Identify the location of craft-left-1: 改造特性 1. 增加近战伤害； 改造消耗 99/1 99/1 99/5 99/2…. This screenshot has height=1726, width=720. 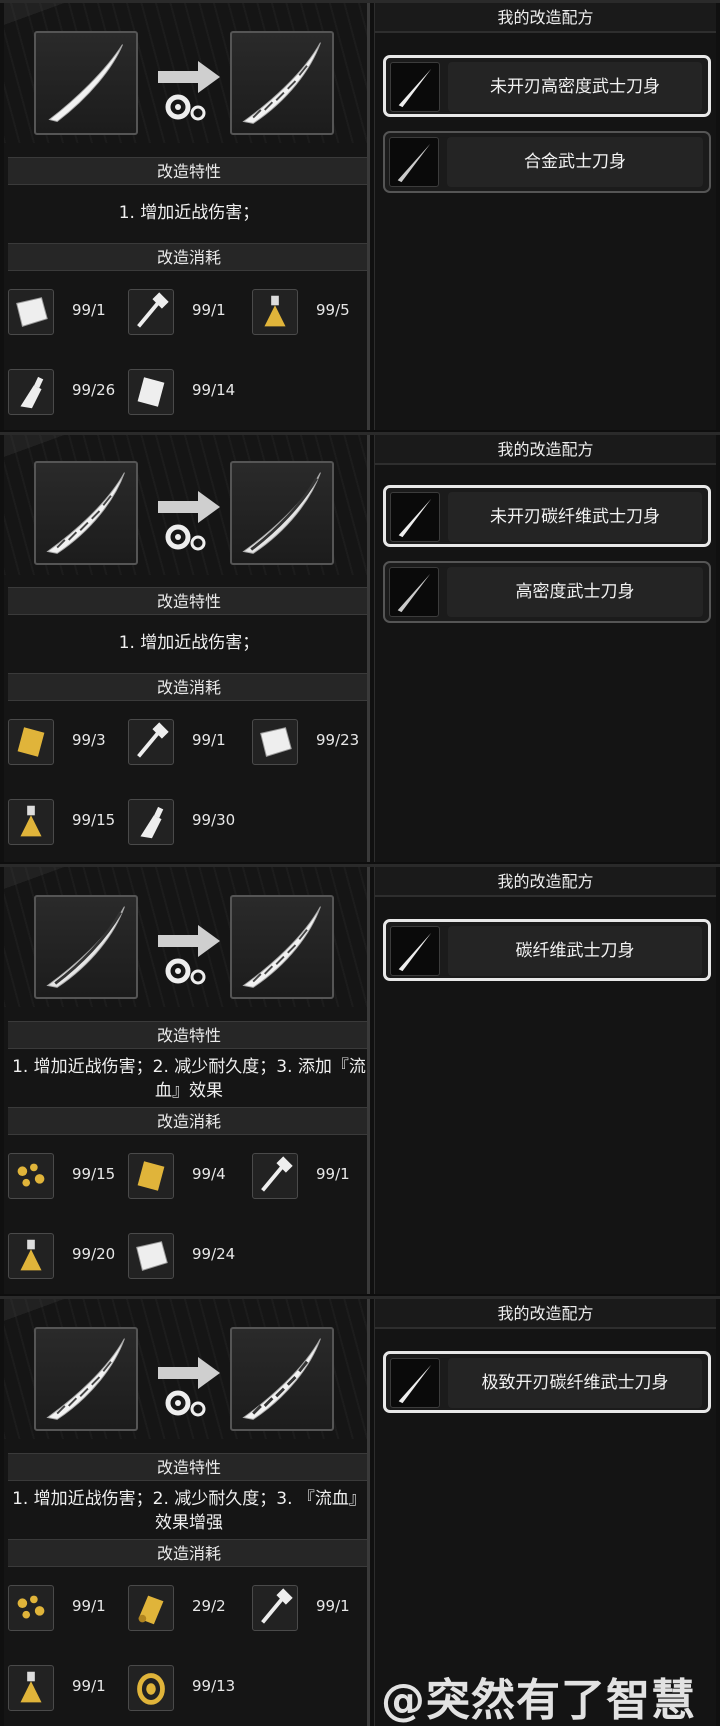
(187, 216).